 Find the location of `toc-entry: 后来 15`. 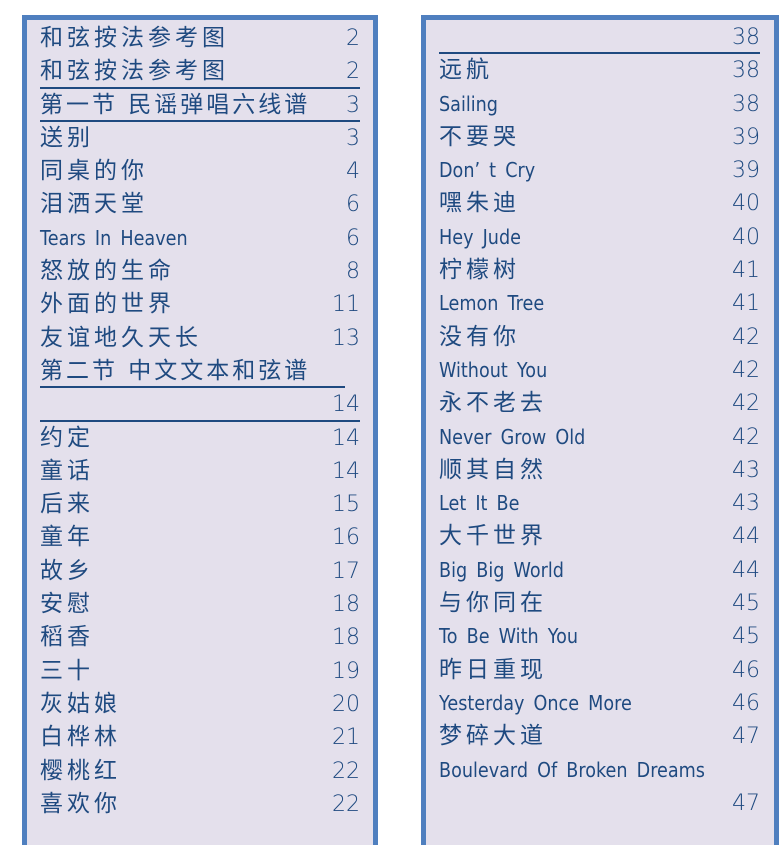

toc-entry: 后来 15 is located at coordinates (200, 504).